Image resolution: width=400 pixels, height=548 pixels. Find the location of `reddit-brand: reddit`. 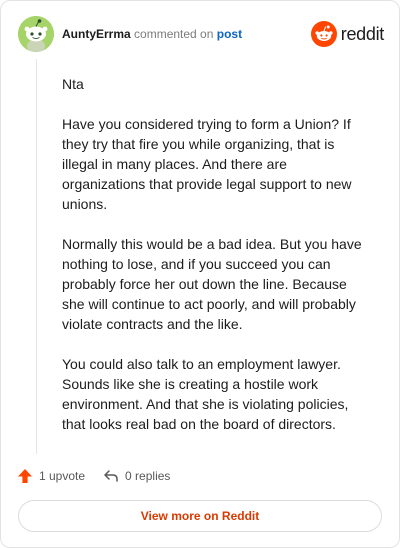

reddit-brand: reddit is located at coordinates (347, 34).